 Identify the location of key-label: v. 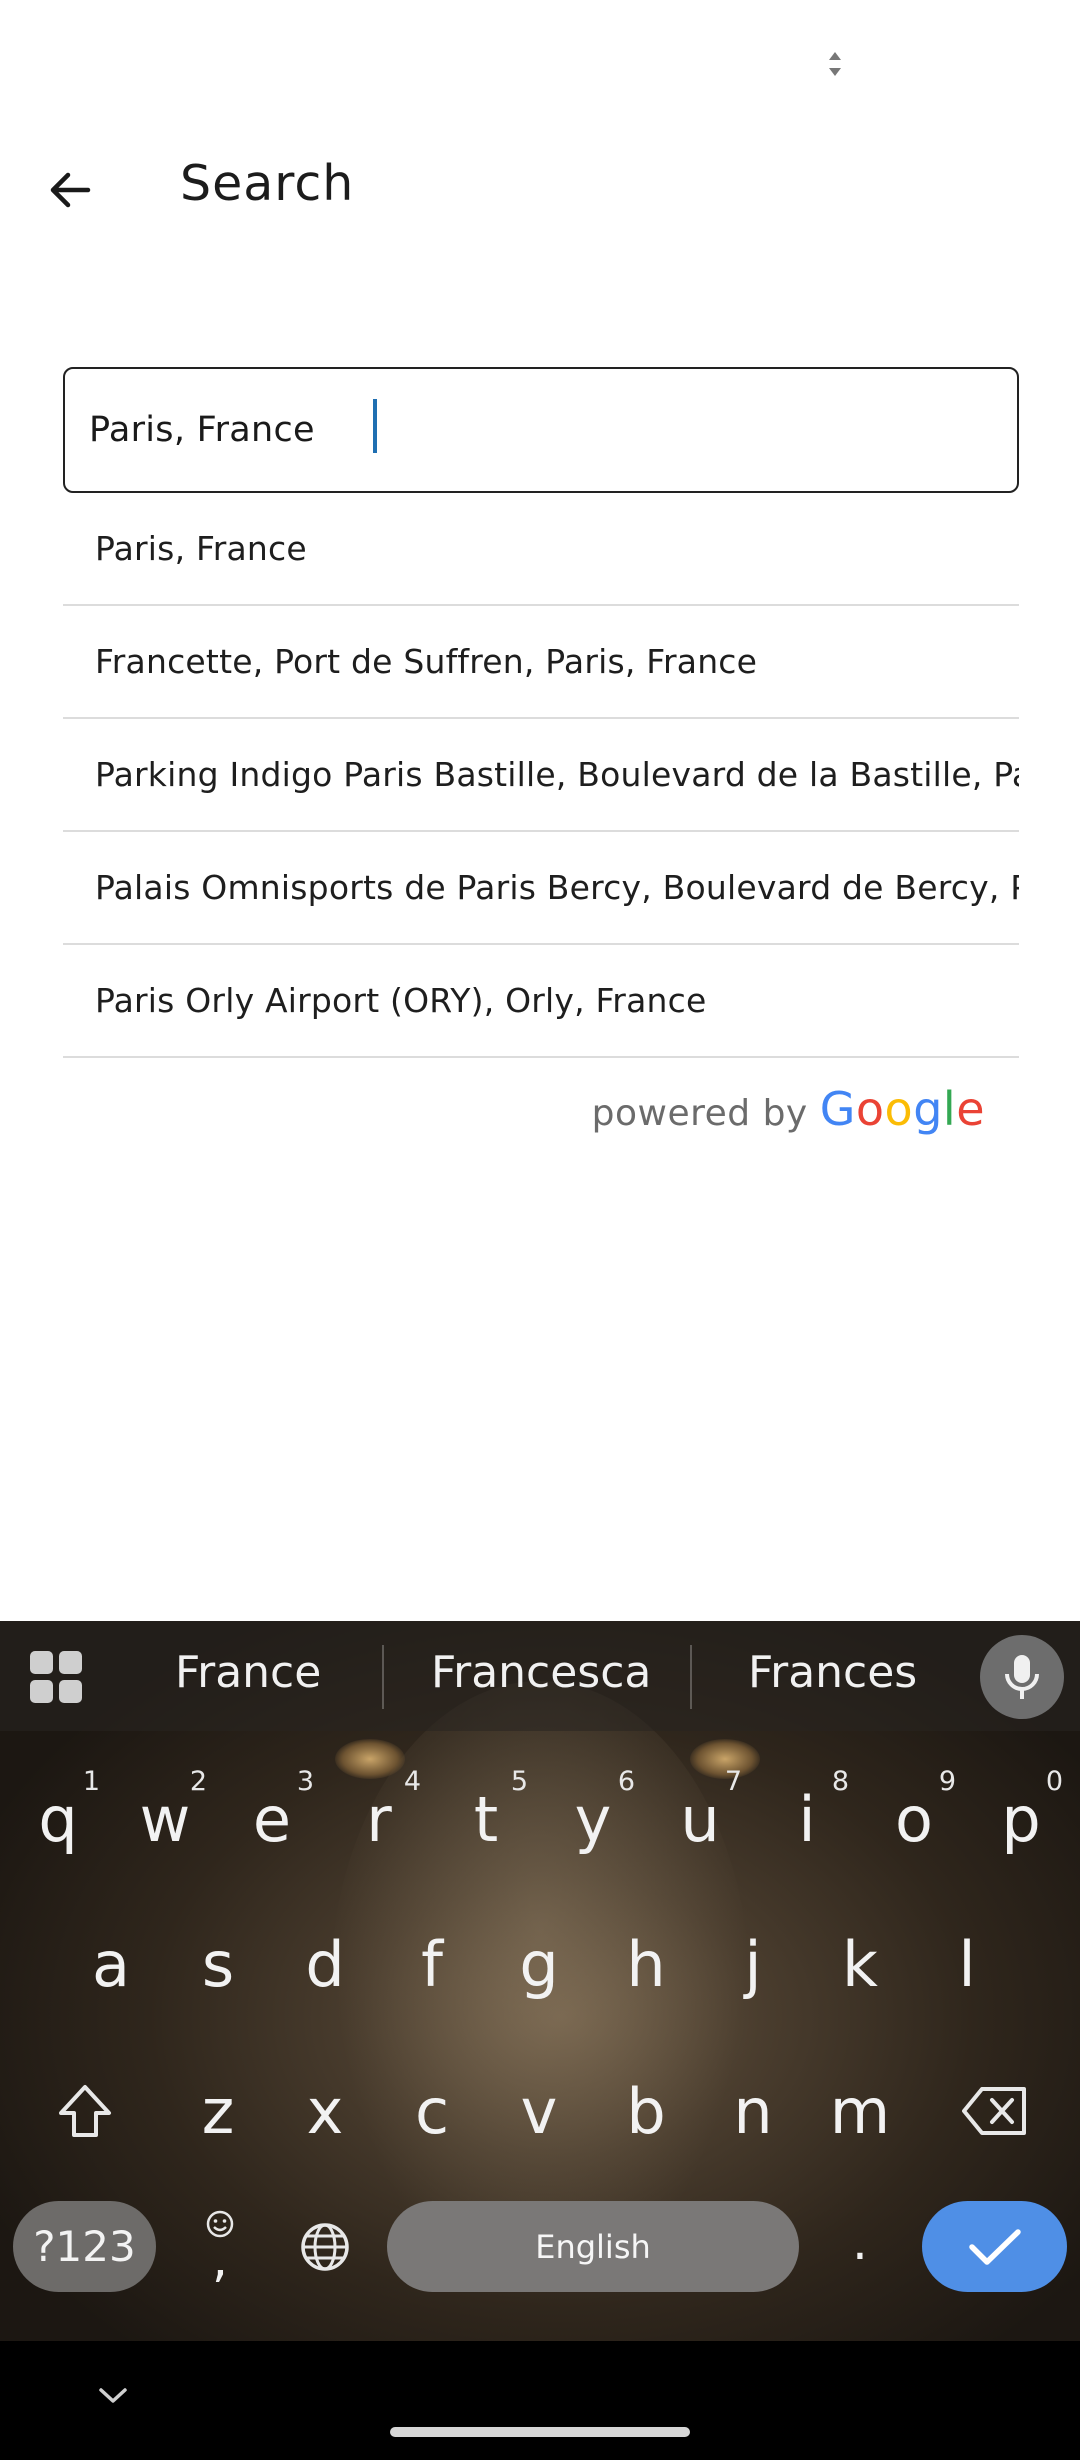
(539, 2111).